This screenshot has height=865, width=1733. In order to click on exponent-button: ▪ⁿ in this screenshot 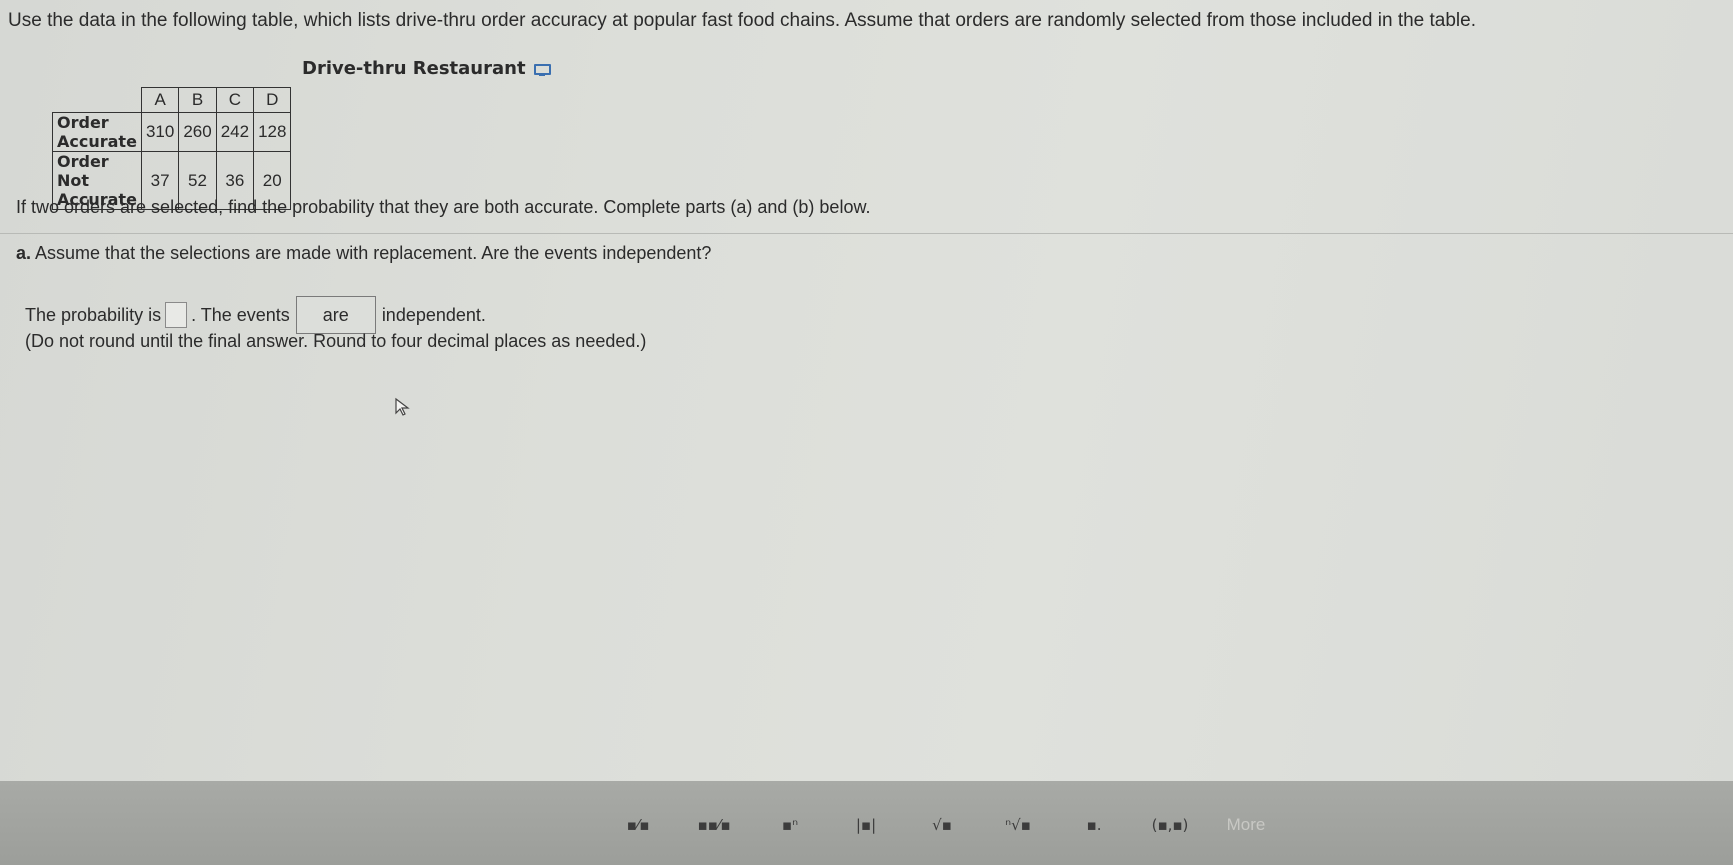, I will do `click(790, 825)`.